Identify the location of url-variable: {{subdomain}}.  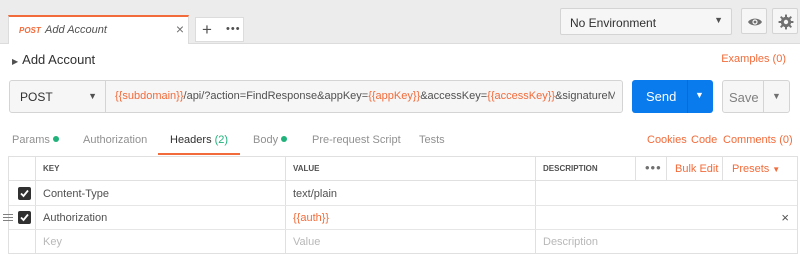
(149, 96).